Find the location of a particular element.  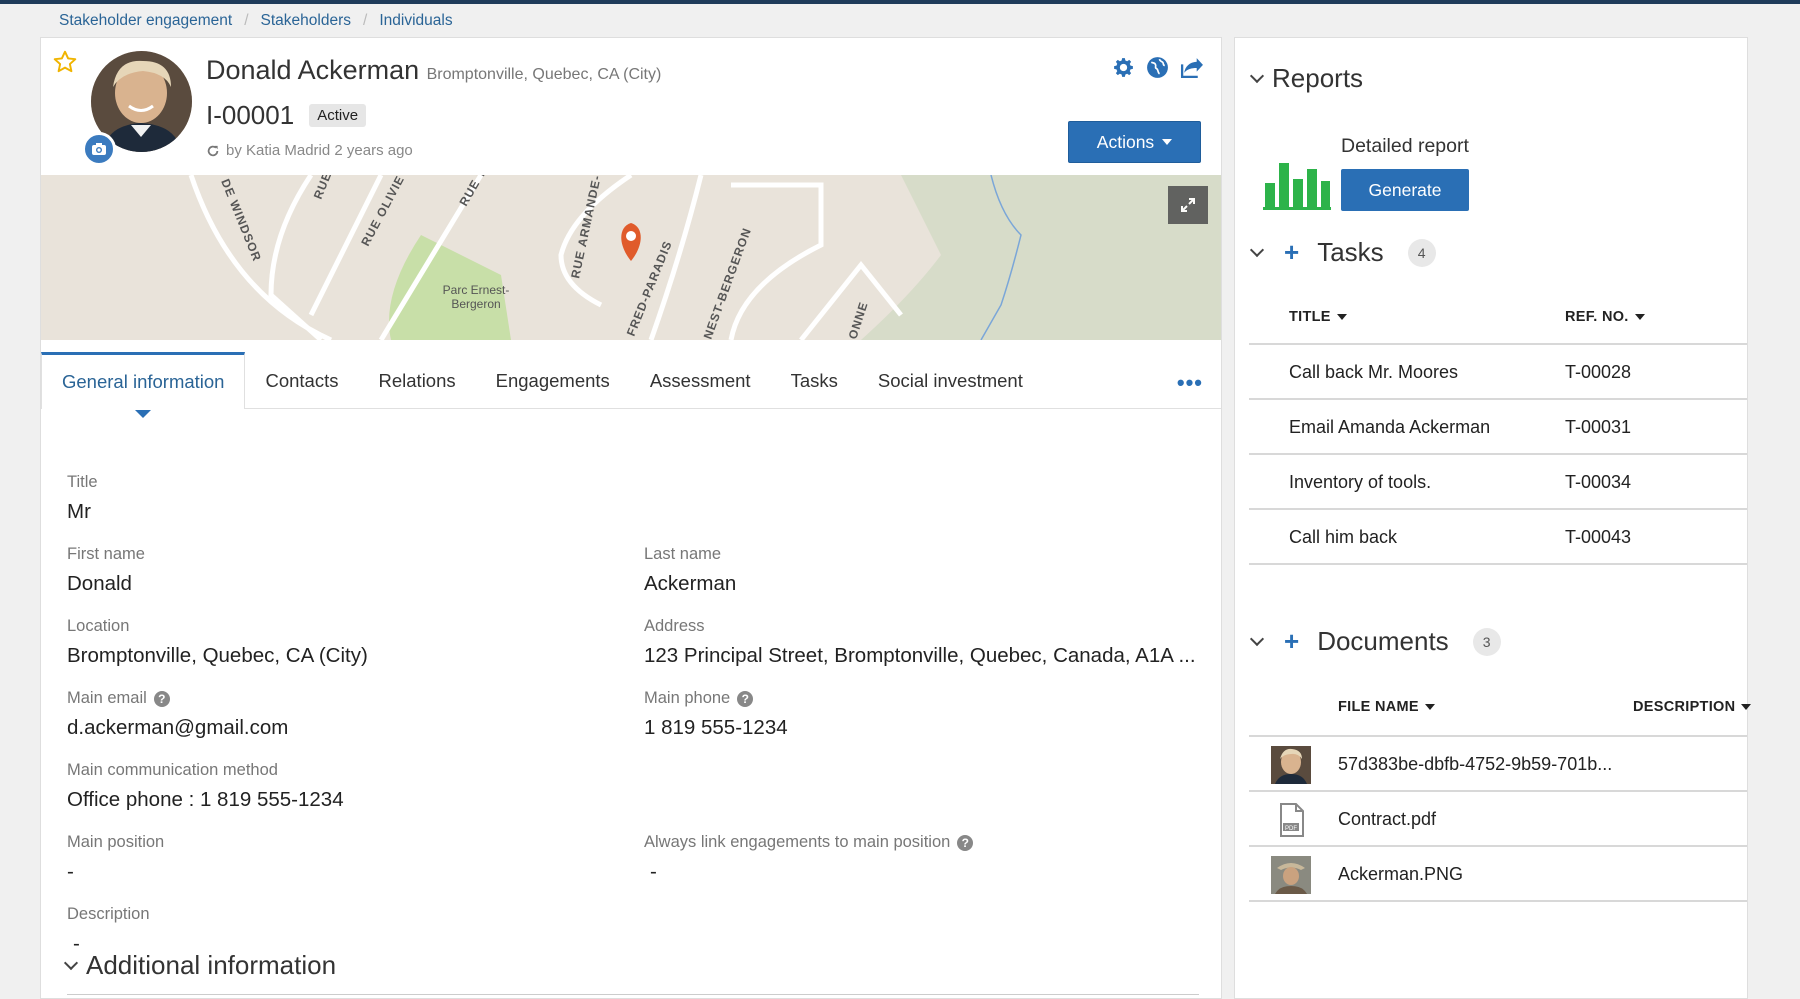

table-row: Ackerman.PNG is located at coordinates (1498, 874).